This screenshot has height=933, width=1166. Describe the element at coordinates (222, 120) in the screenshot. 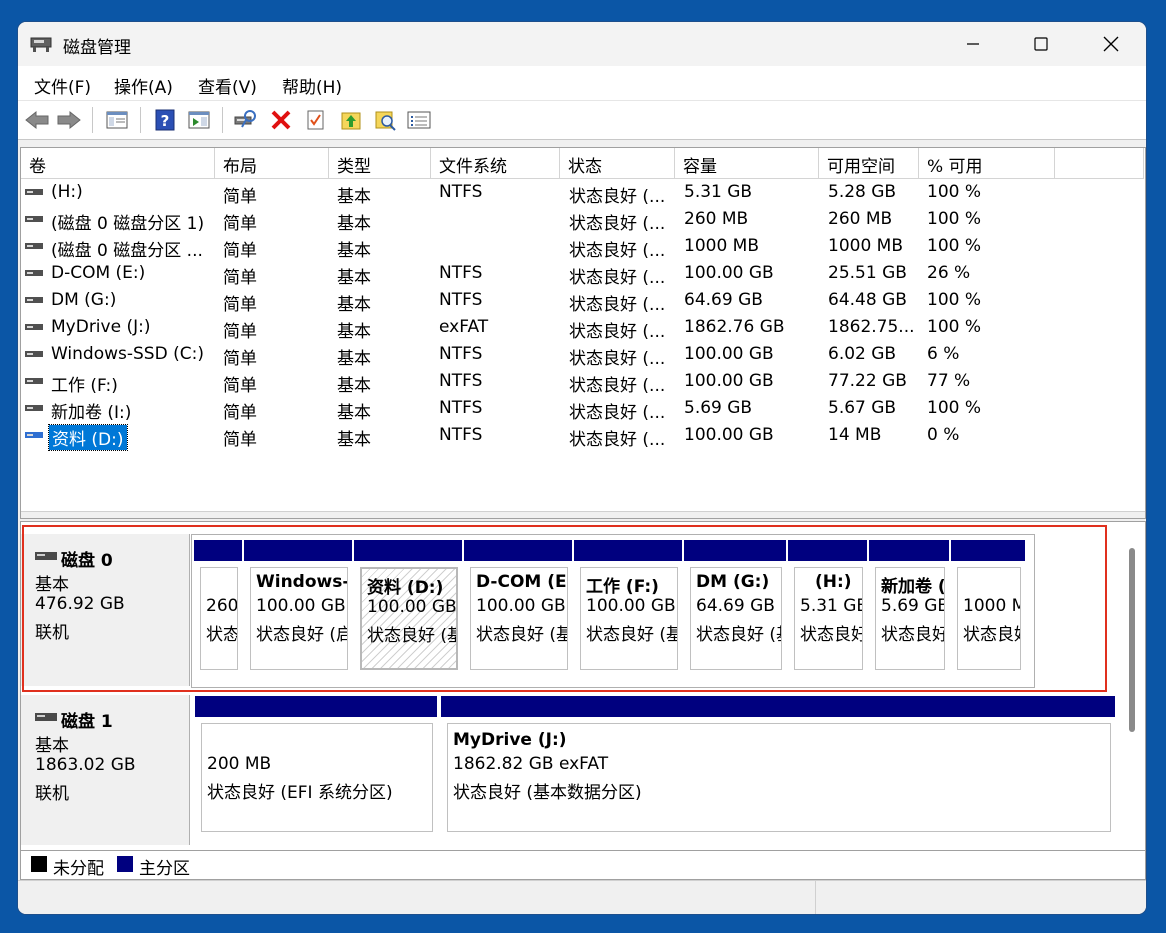

I see `toolbar-separator` at that location.